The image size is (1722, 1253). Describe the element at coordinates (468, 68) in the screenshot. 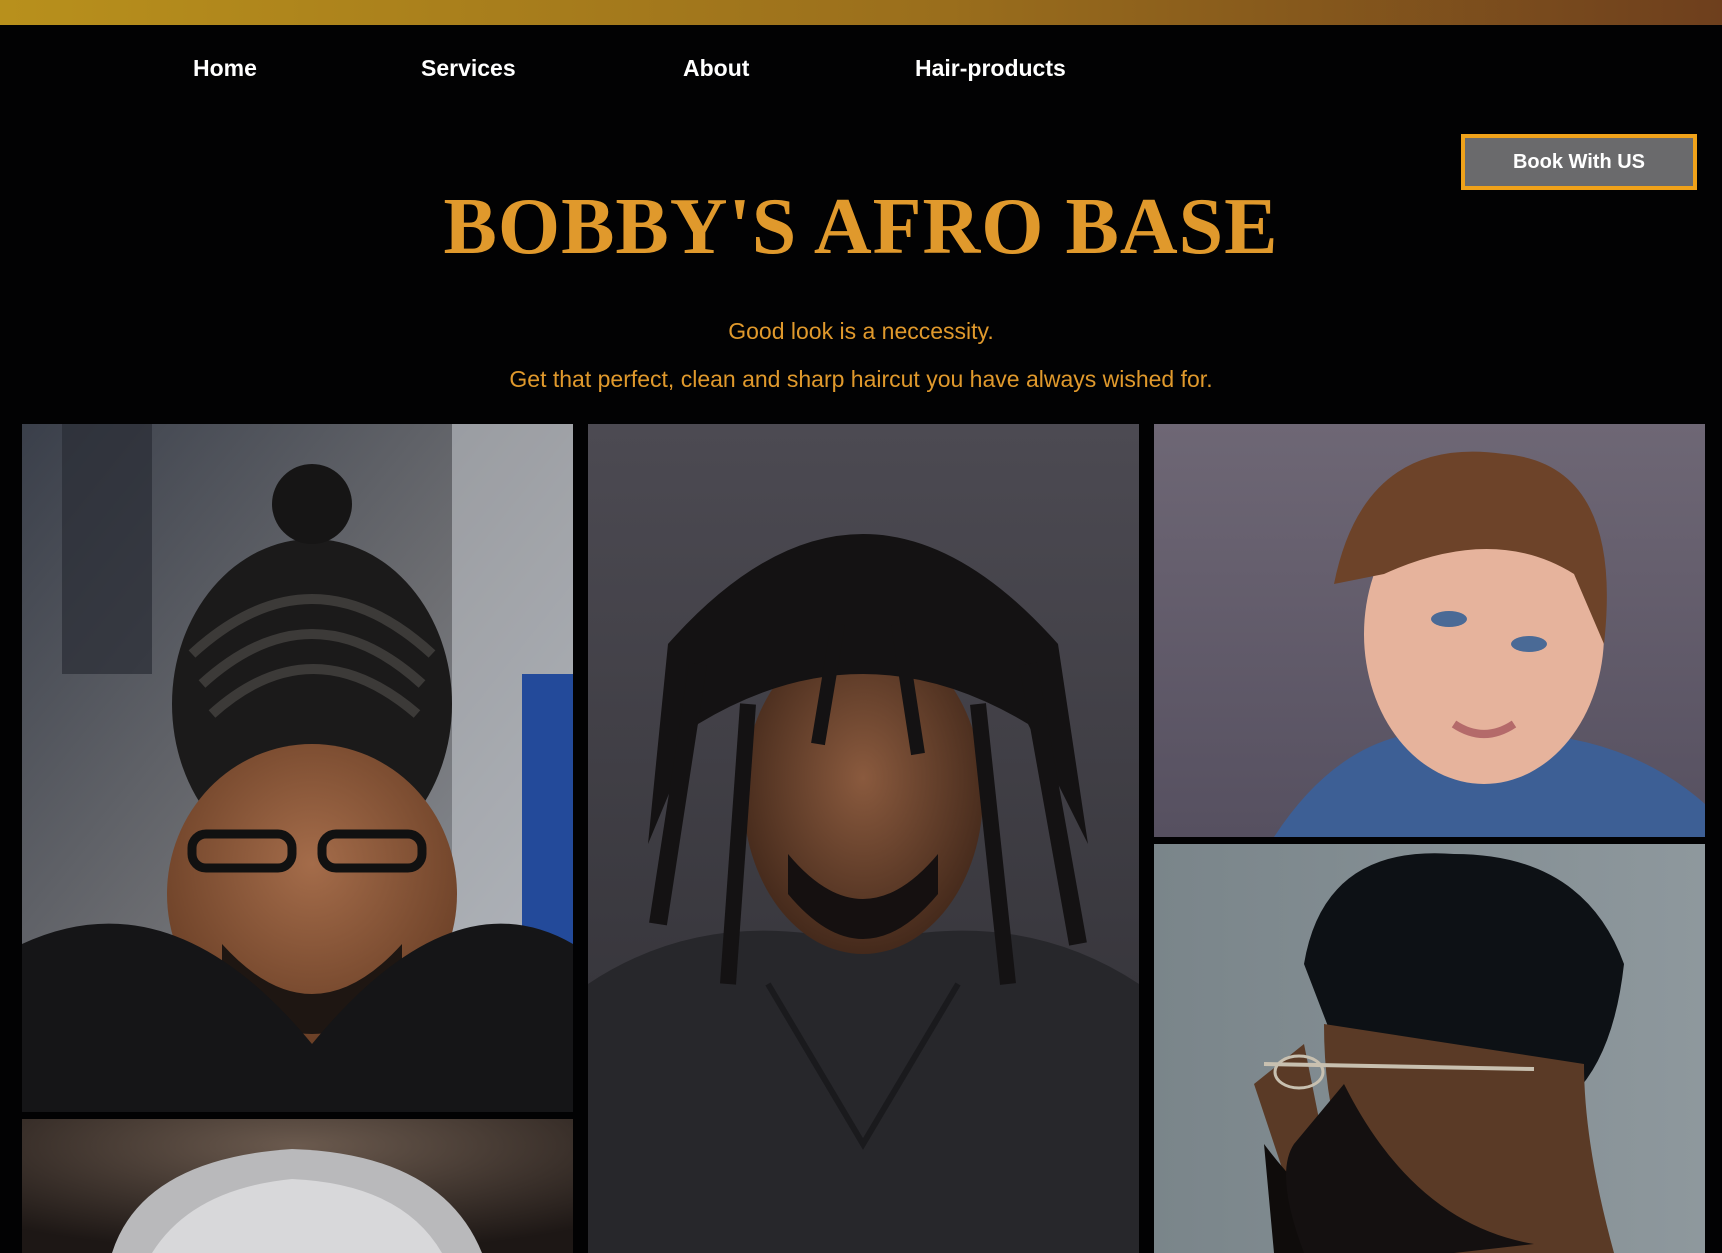

I see `nav-link-services: Services` at that location.